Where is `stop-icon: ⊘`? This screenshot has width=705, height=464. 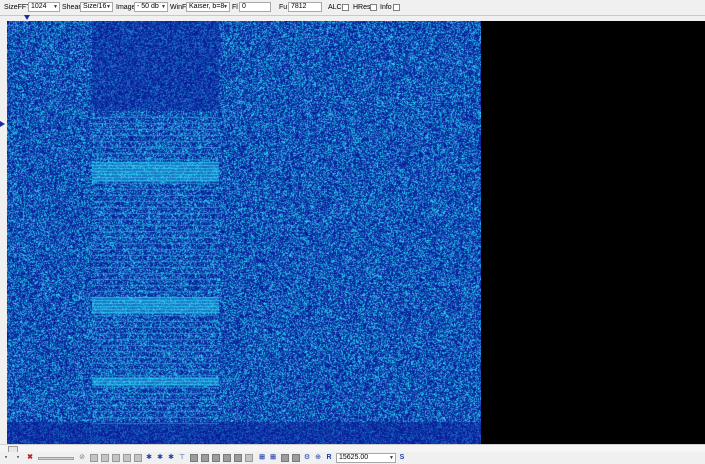 stop-icon: ⊘ is located at coordinates (82, 458).